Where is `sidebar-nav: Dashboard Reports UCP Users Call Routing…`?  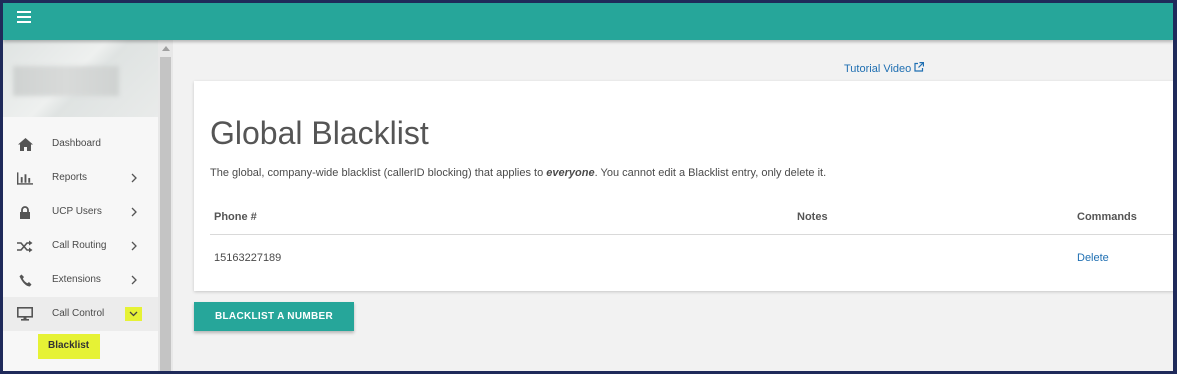 sidebar-nav: Dashboard Reports UCP Users Call Routing… is located at coordinates (80, 229).